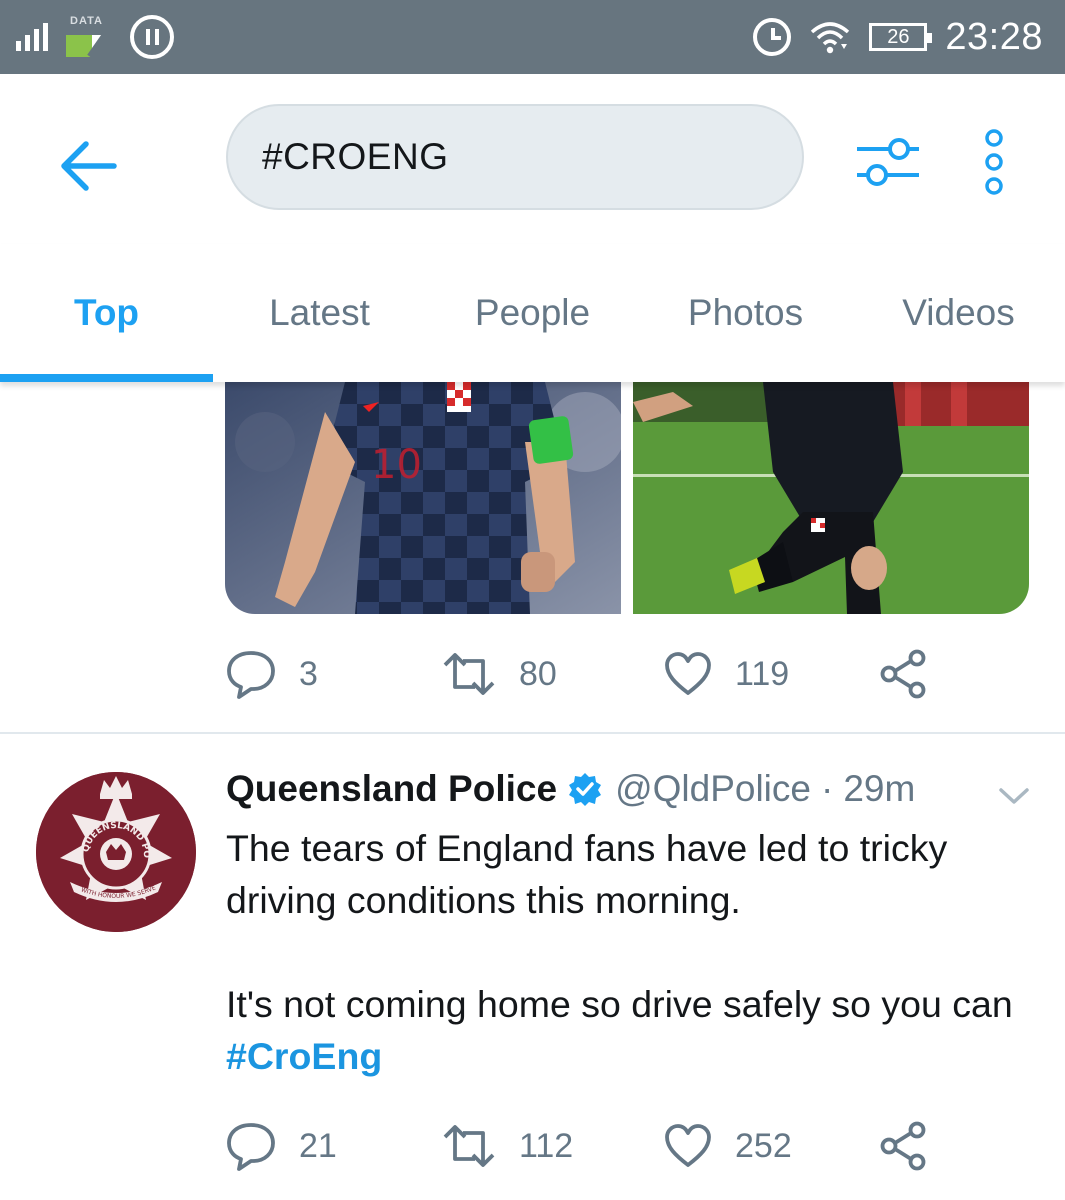  What do you see at coordinates (762, 673) in the screenshot?
I see `like-count: 119` at bounding box center [762, 673].